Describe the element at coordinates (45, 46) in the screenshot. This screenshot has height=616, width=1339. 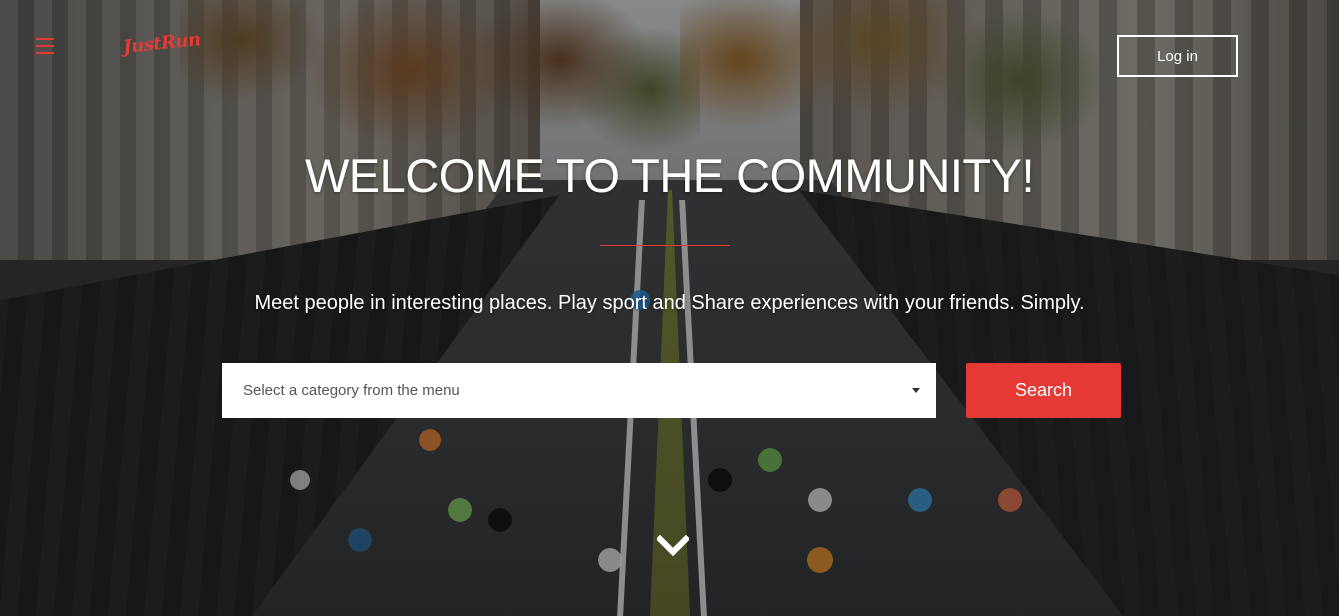
I see `hamburger-menu-icon` at that location.